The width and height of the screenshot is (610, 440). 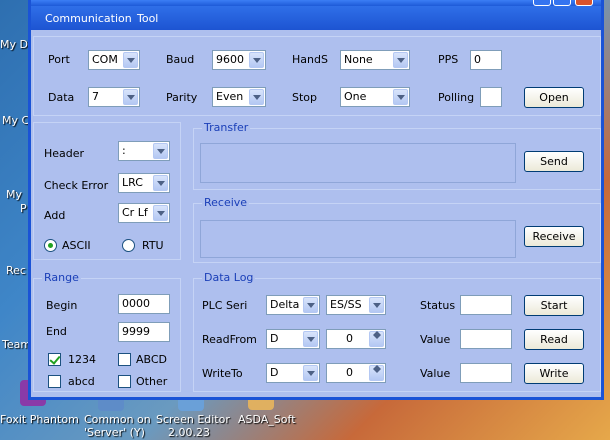 I want to click on read-address-stepper: 0, so click(x=356, y=339).